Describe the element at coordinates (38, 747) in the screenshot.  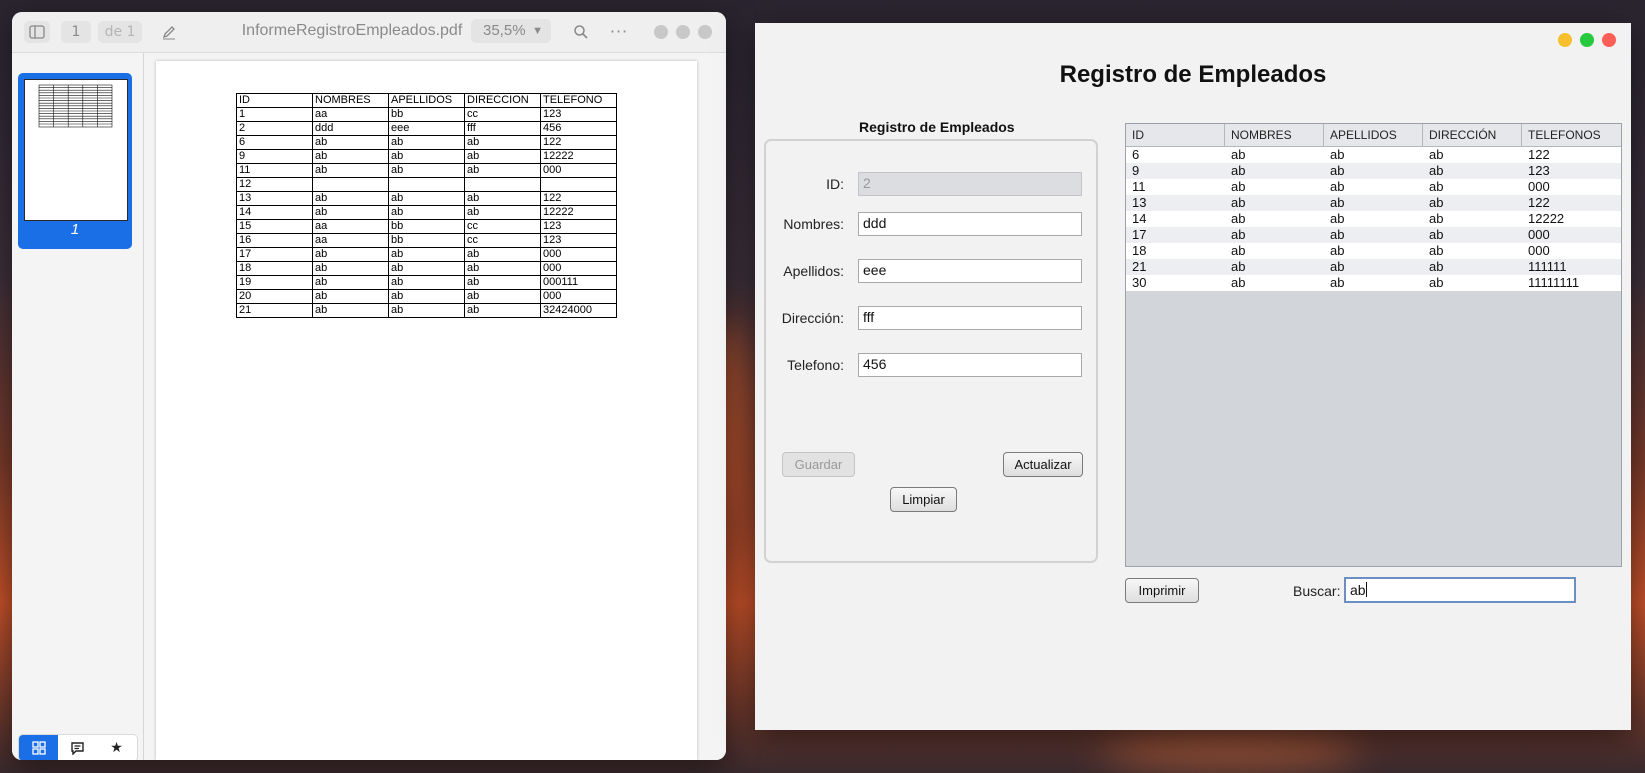
I see `grid-view-icon` at that location.